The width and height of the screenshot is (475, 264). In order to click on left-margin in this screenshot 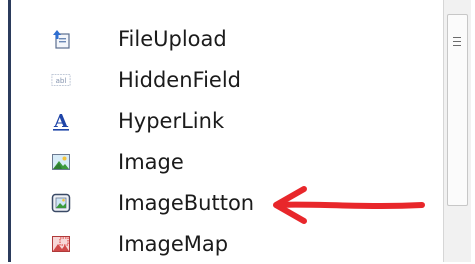, I will do `click(4, 131)`.